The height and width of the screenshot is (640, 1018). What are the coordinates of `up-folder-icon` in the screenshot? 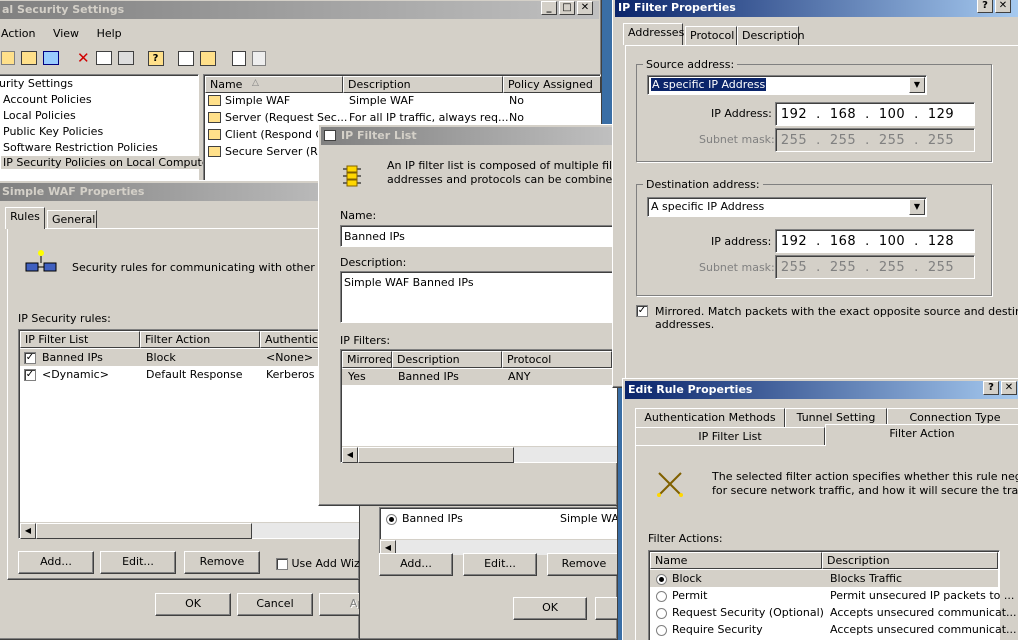 It's located at (29, 58).